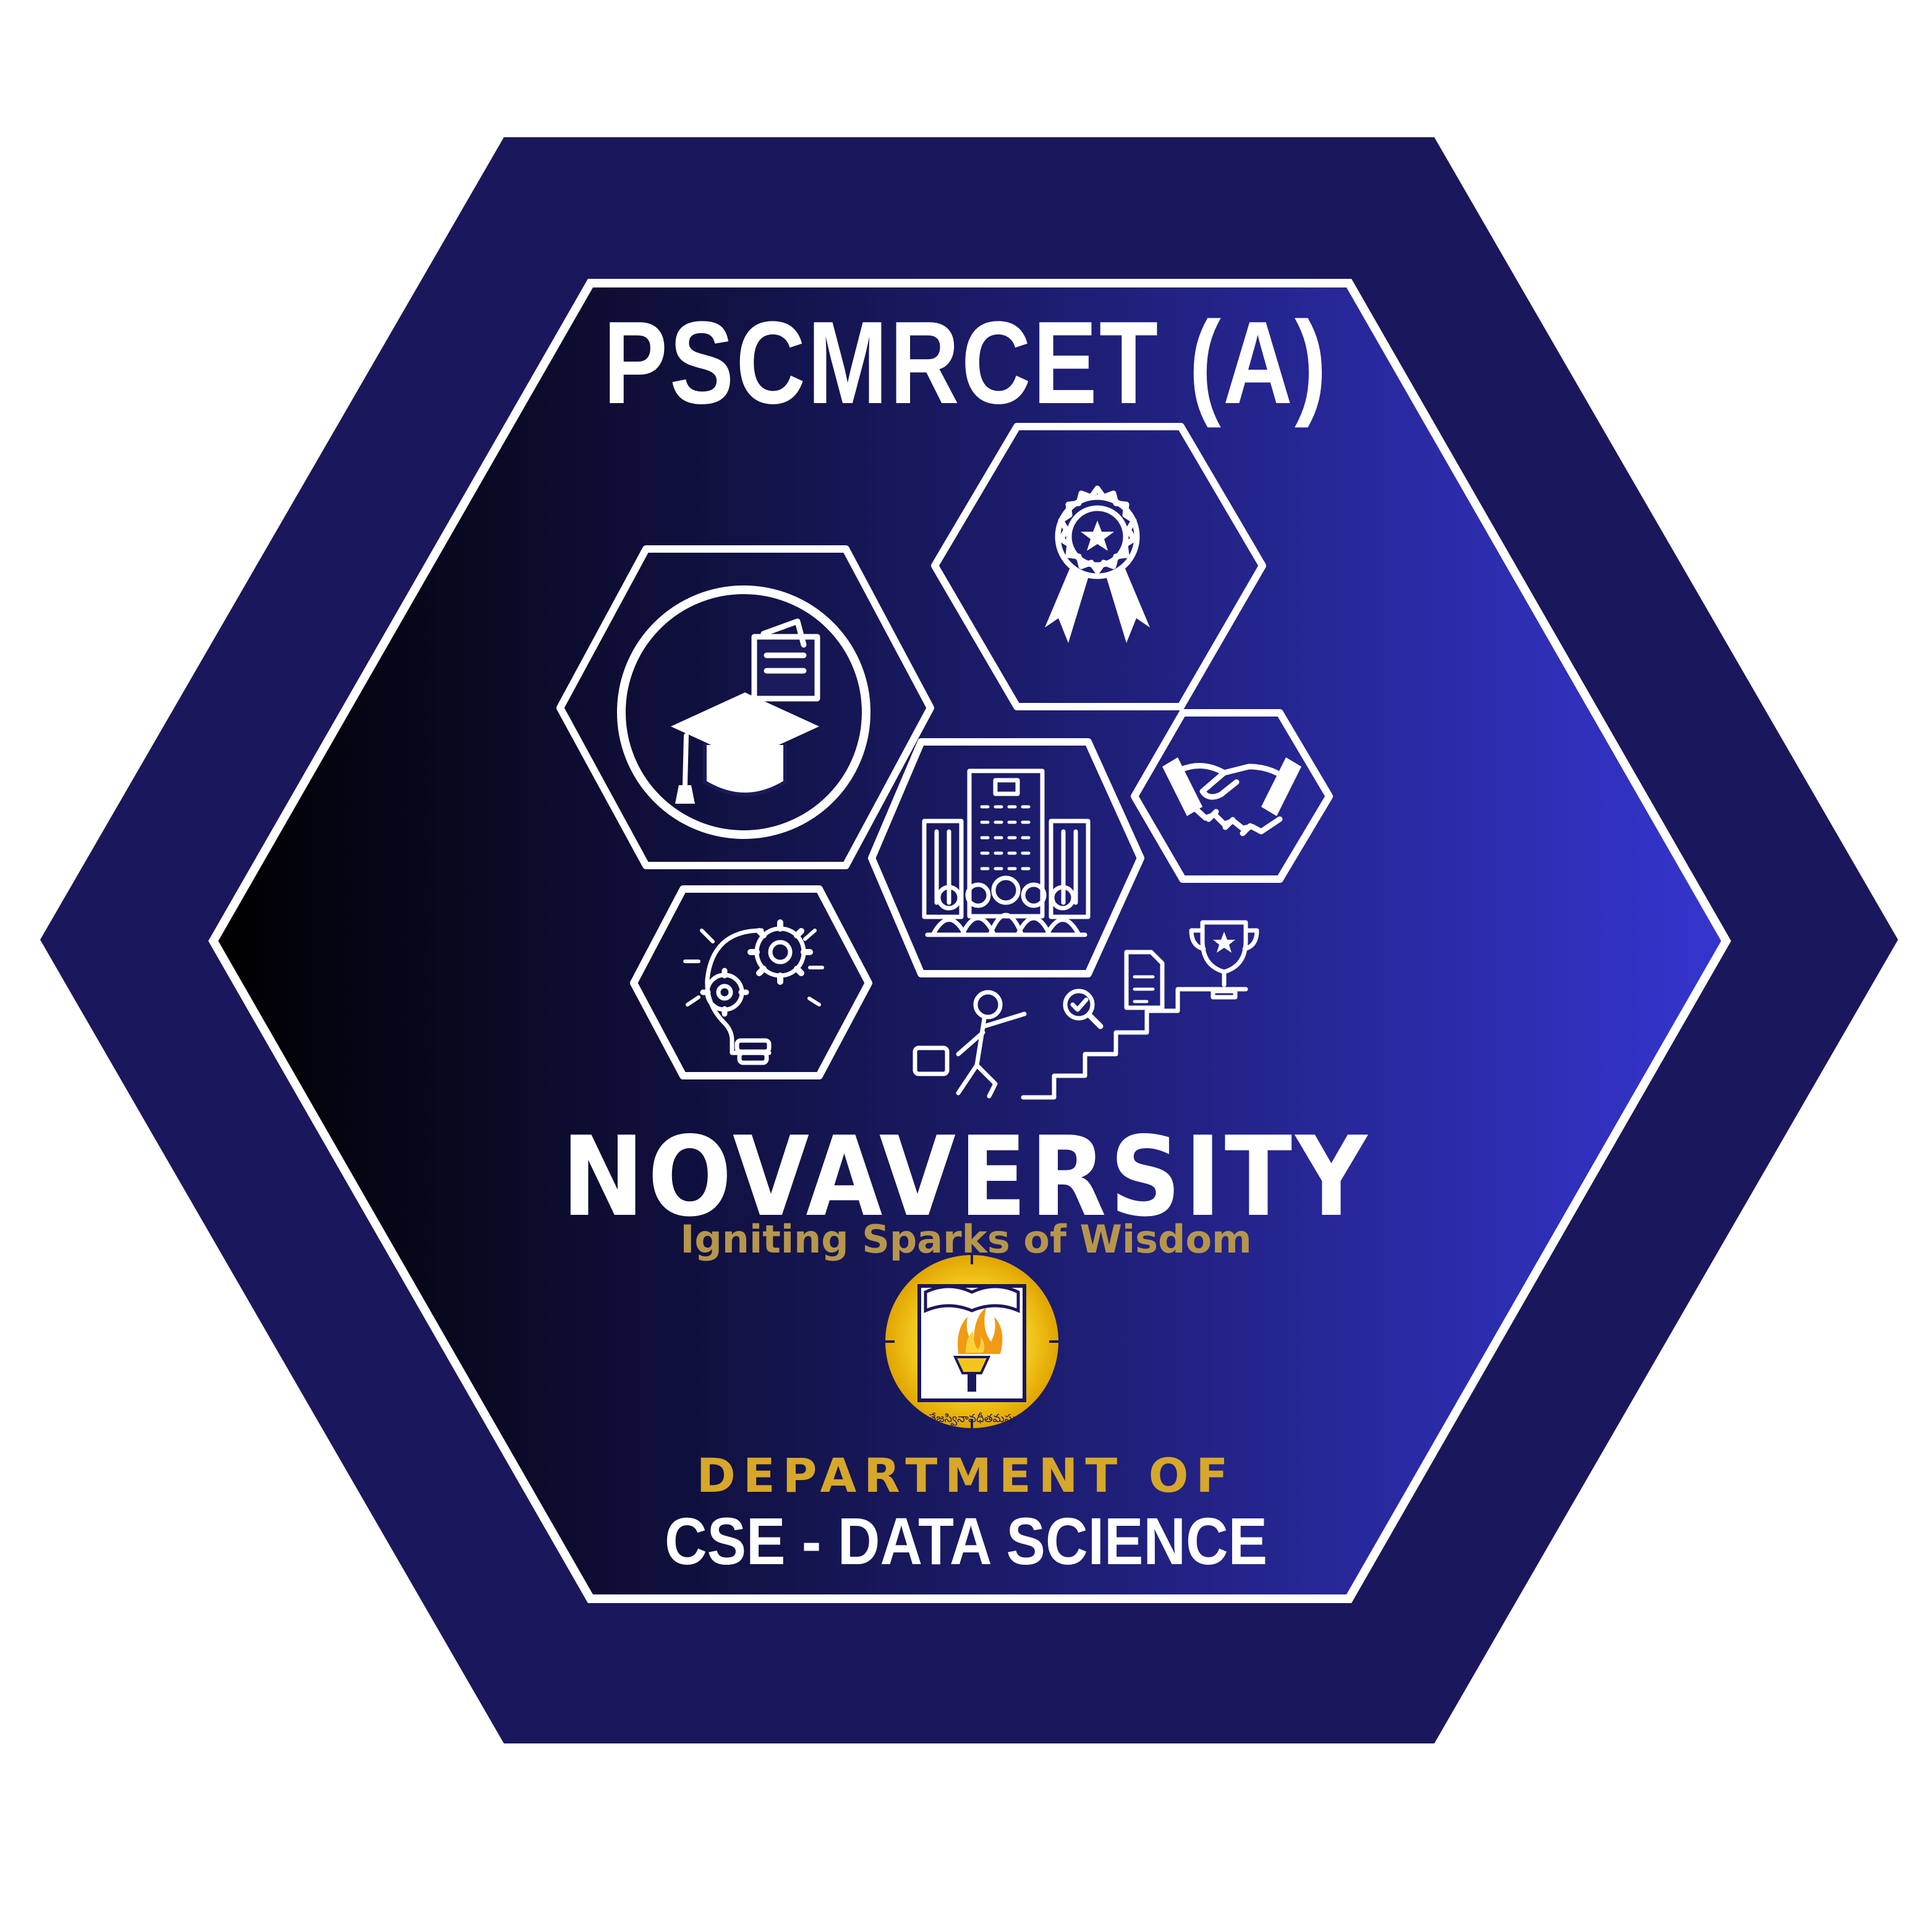  I want to click on department-name: CSE - DATA SCIENCE, so click(966, 1541).